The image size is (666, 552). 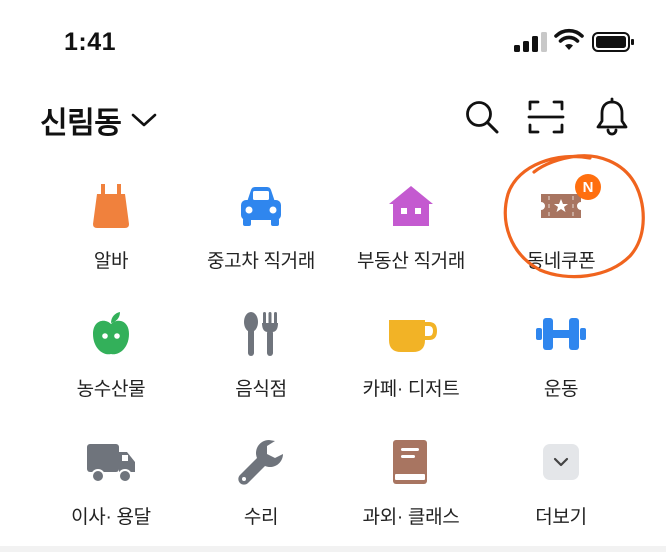 I want to click on category-label: 알바, so click(x=111, y=261).